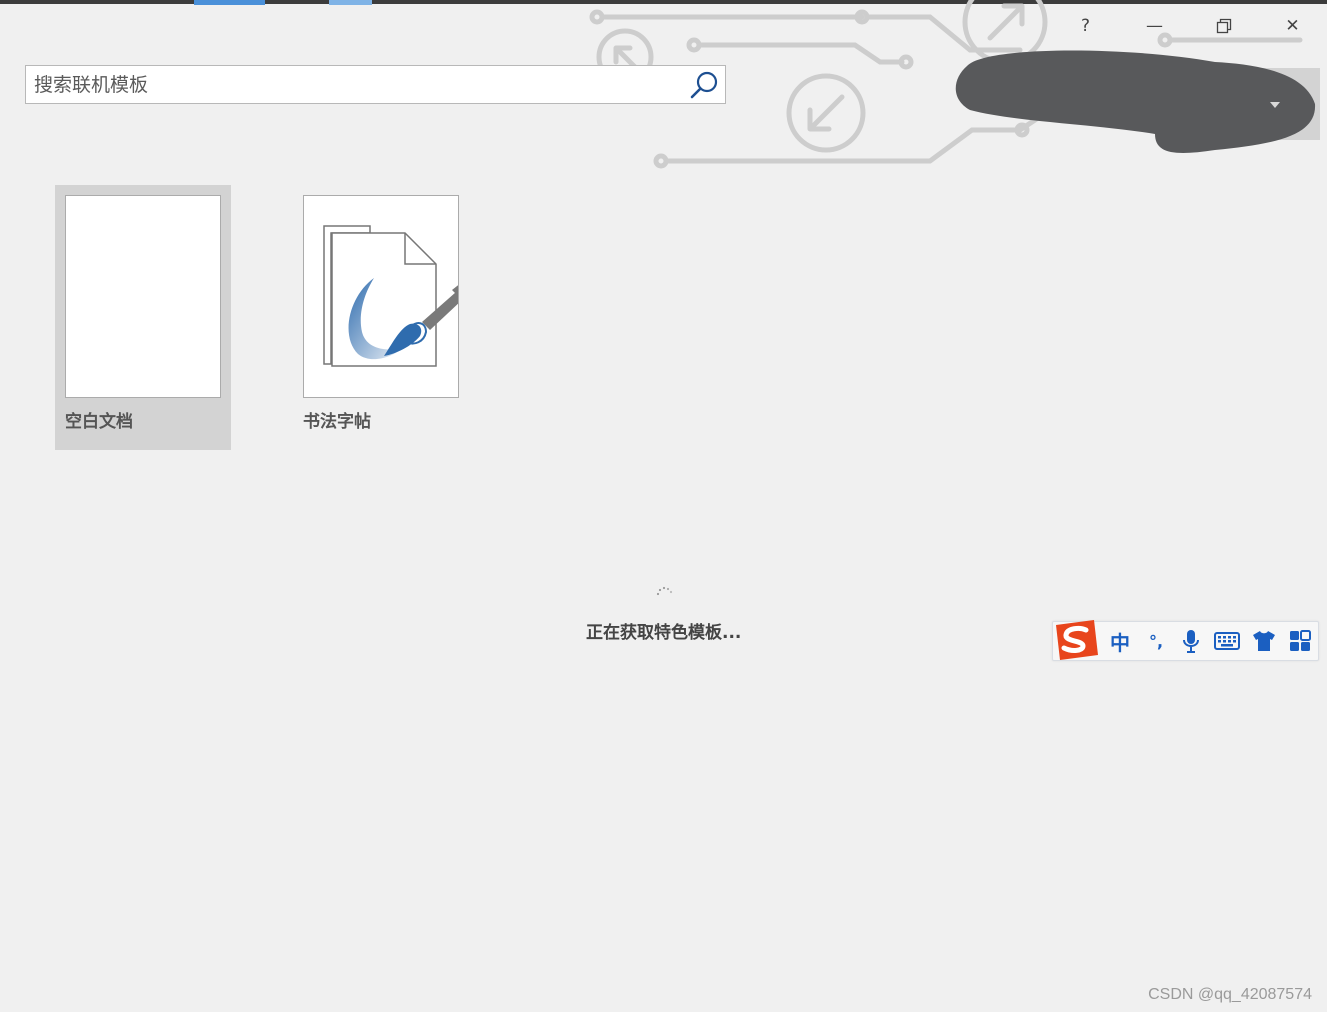 Image resolution: width=1327 pixels, height=1012 pixels. I want to click on ime-skin-button, so click(1264, 641).